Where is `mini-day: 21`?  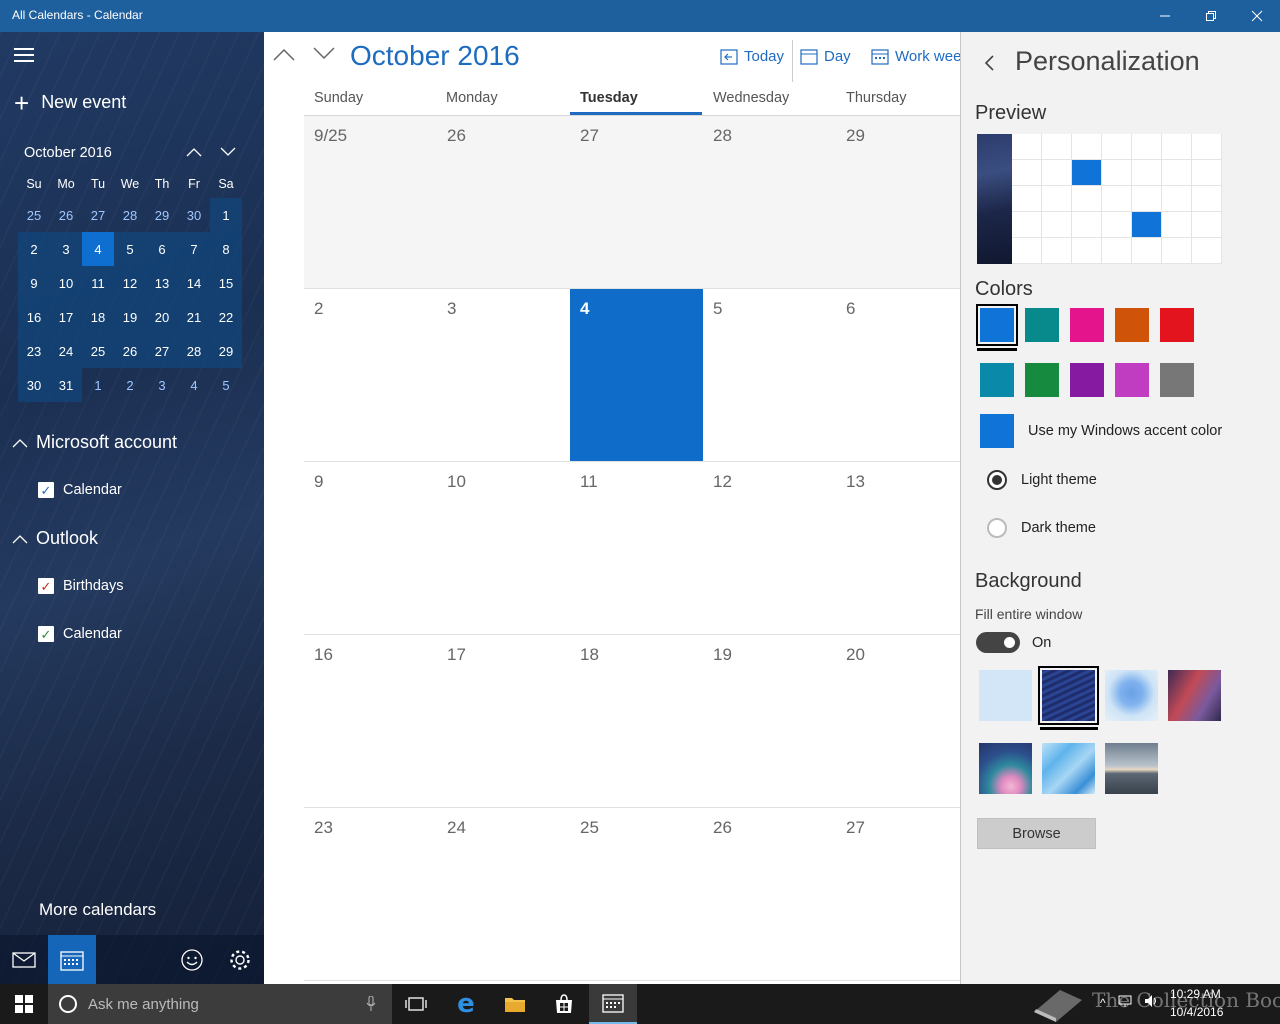
mini-day: 21 is located at coordinates (194, 317).